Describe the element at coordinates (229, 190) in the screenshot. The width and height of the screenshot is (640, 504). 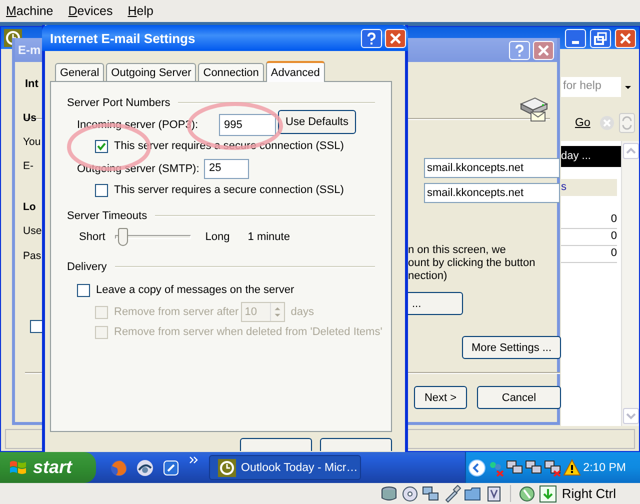
I see `checkbox-label: This server requires a secure connection (SSL)` at that location.